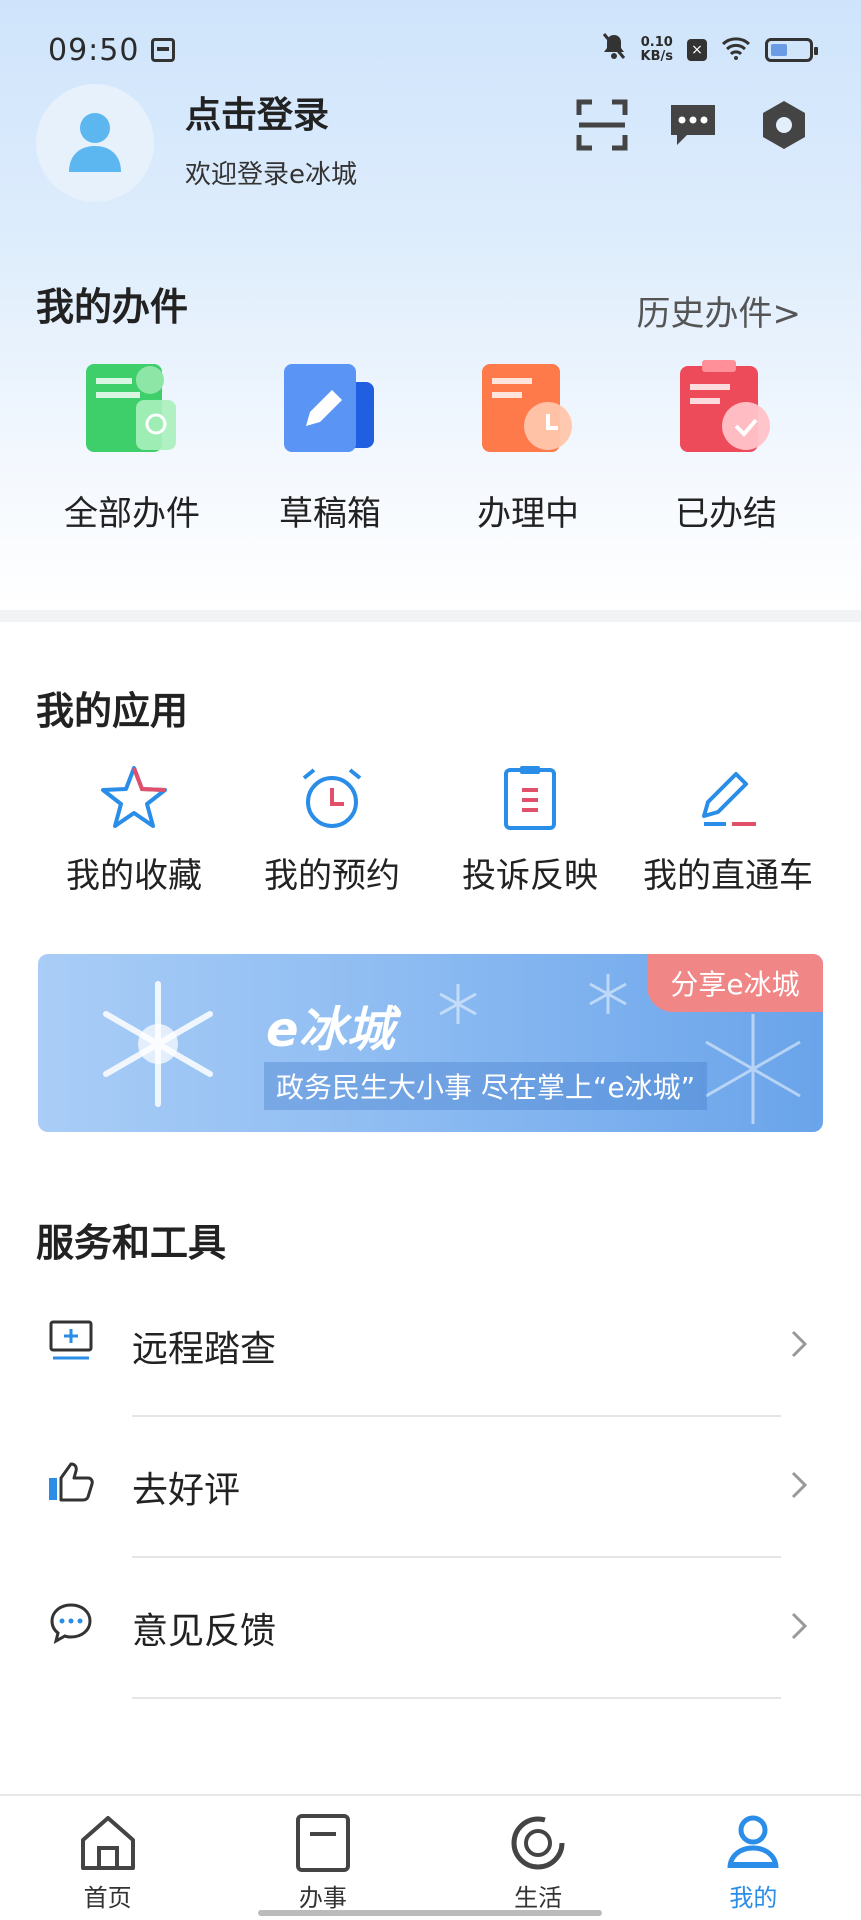 This screenshot has width=861, height=1920. What do you see at coordinates (107, 1843) in the screenshot?
I see `home-icon` at bounding box center [107, 1843].